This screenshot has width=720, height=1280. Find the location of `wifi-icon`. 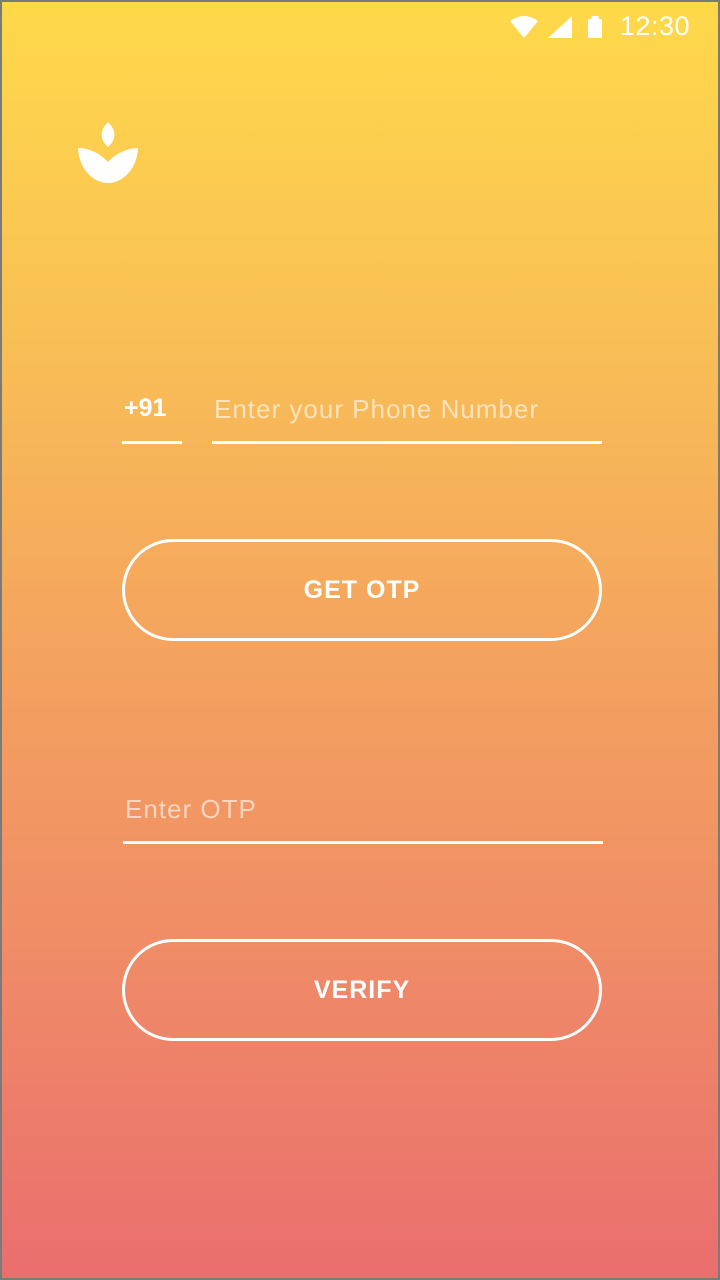

wifi-icon is located at coordinates (524, 29).